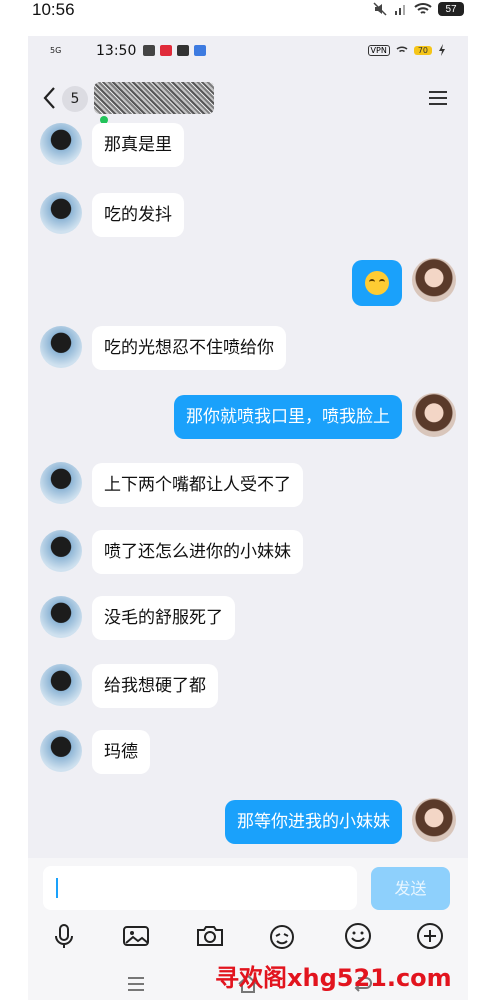 The width and height of the screenshot is (494, 1000). What do you see at coordinates (288, 417) in the screenshot?
I see `message-bubble: 那你就喷我口里，喷我脸上` at bounding box center [288, 417].